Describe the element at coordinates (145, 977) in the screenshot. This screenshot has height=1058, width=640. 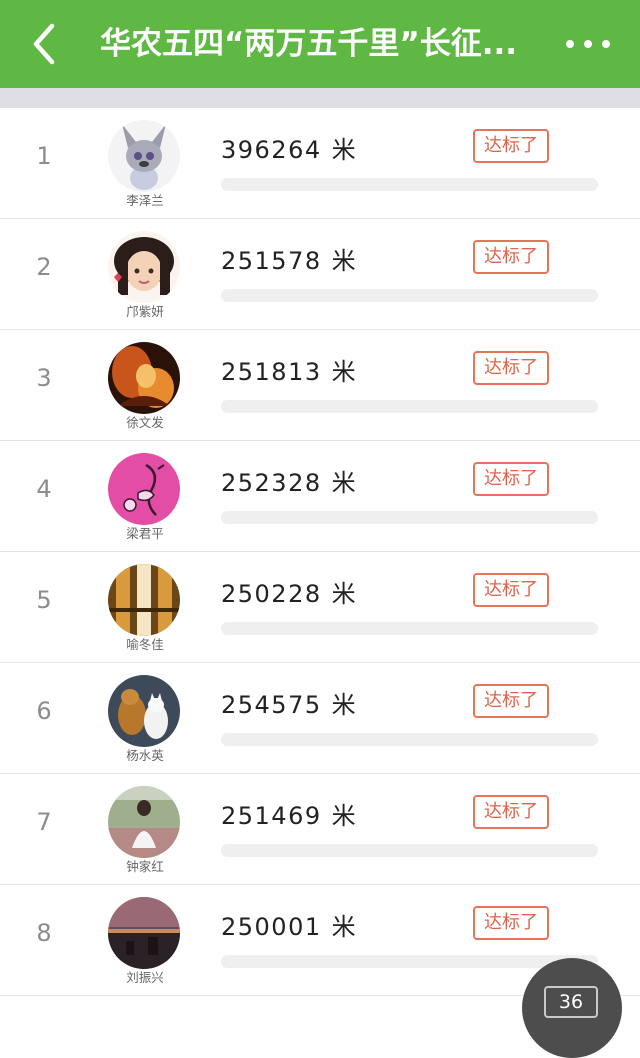
I see `user-name: 刘振兴` at that location.